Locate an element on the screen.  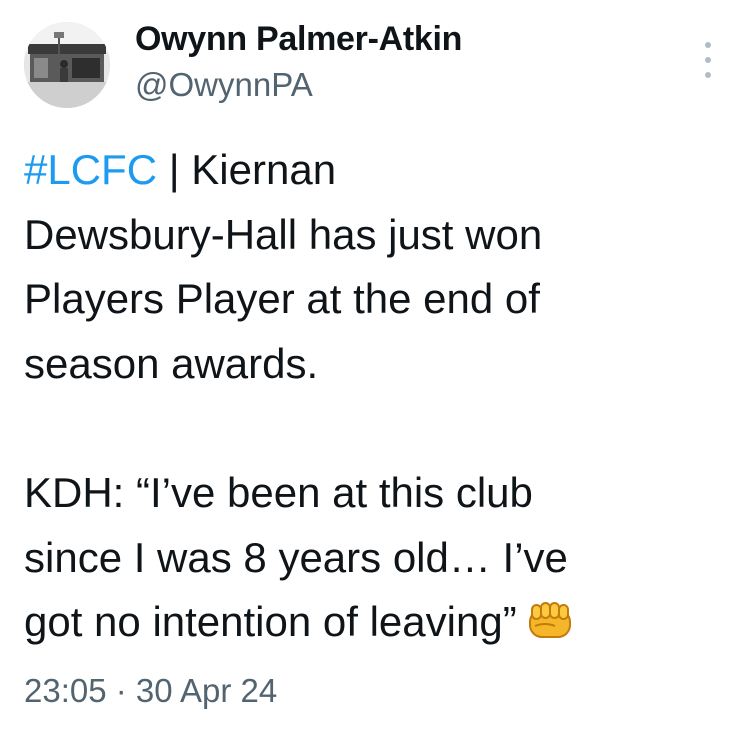
tweet-line: #LCFC | Kiernan is located at coordinates (374, 170).